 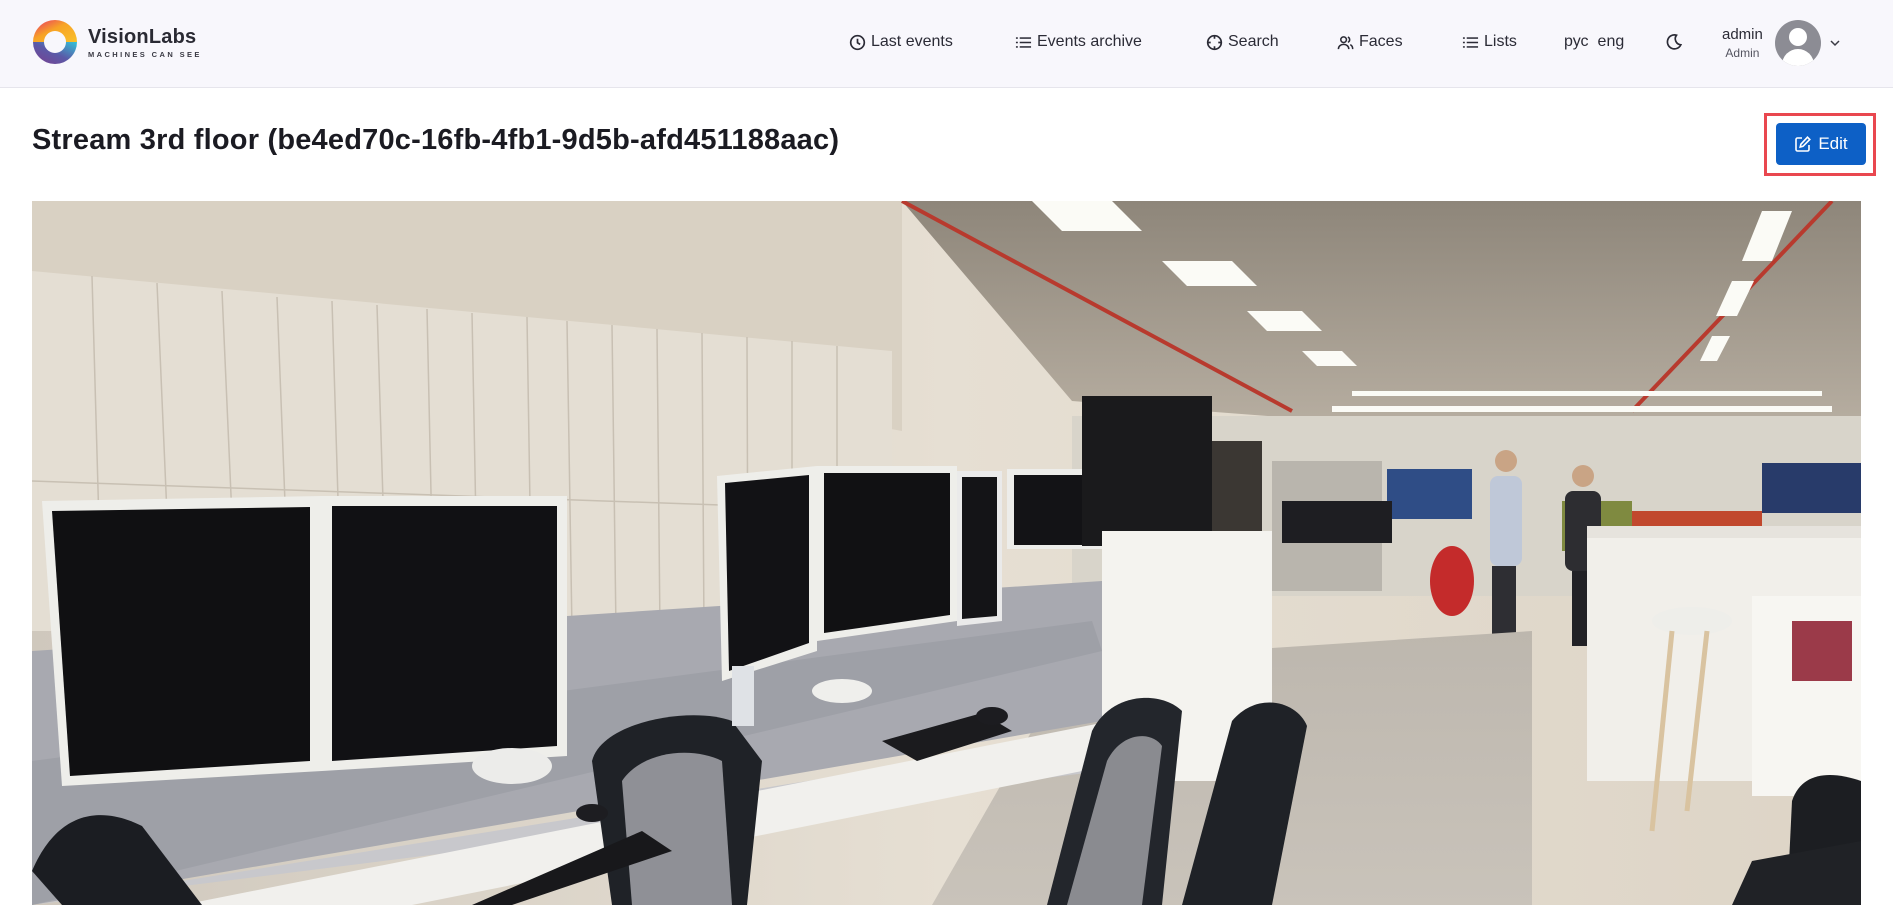 I want to click on nav-events-archive-label: Events archive, so click(x=1089, y=41).